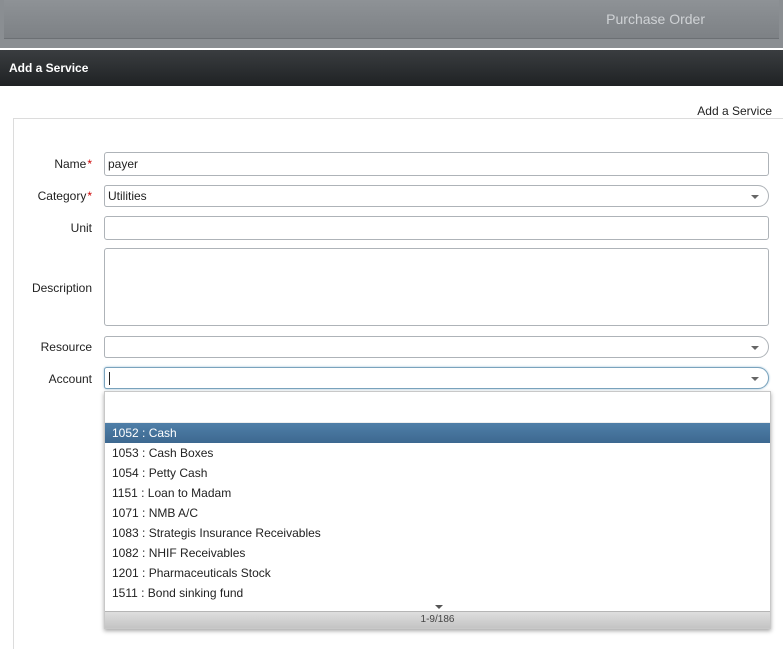 The width and height of the screenshot is (783, 649). I want to click on dropdown-option: 1053 : Cash Boxes, so click(437, 453).